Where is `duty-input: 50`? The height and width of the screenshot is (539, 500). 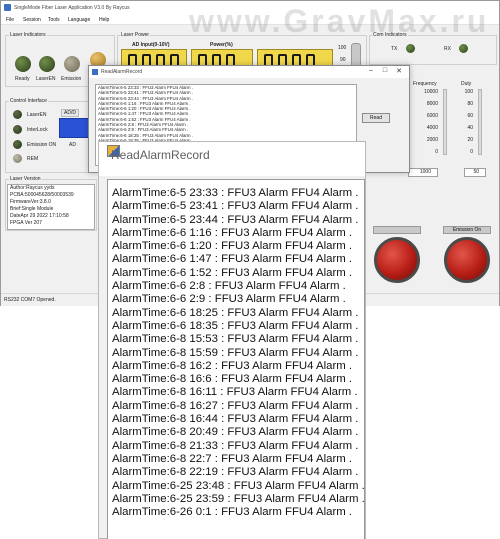
duty-input: 50 is located at coordinates (475, 172).